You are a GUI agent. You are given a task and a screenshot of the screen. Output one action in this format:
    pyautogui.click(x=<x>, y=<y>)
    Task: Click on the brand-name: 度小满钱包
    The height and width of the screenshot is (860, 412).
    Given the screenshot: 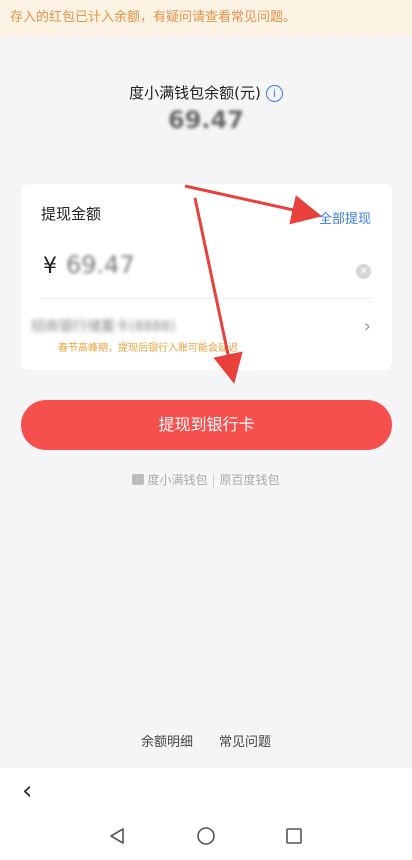 What is the action you would take?
    pyautogui.click(x=177, y=480)
    